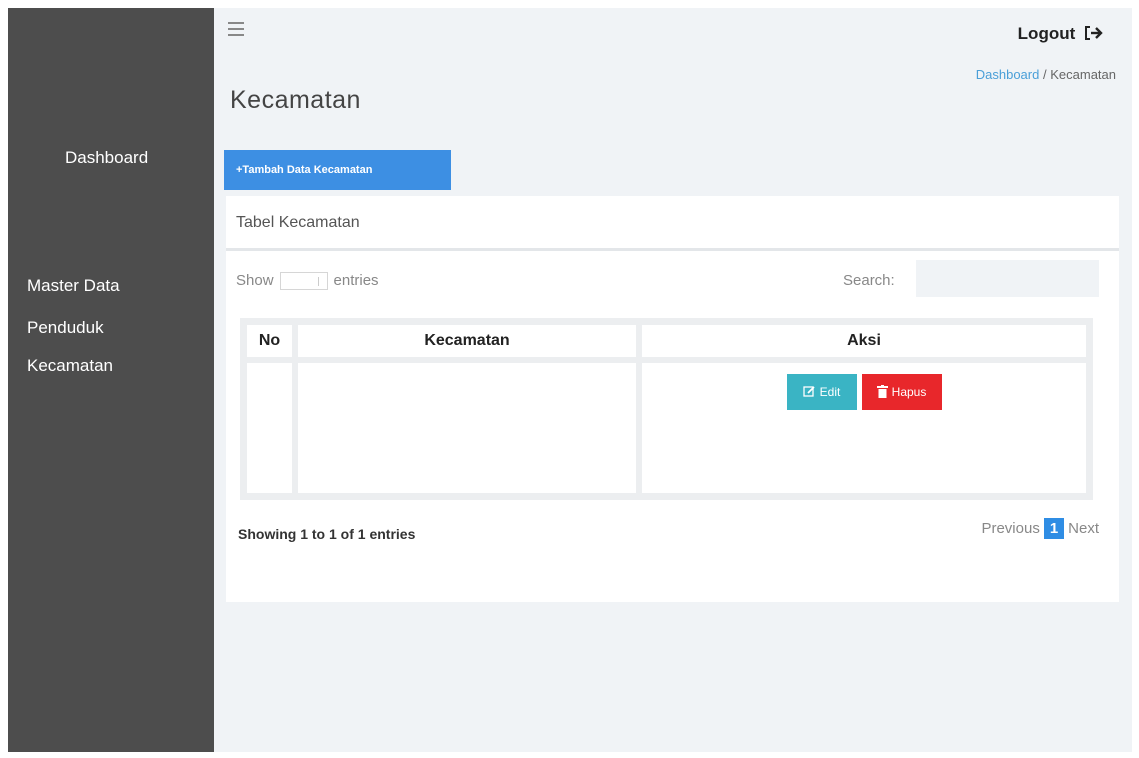 The image size is (1139, 758). Describe the element at coordinates (1008, 74) in the screenshot. I see `breadcrumb-dashboard-link: Dashboard` at that location.